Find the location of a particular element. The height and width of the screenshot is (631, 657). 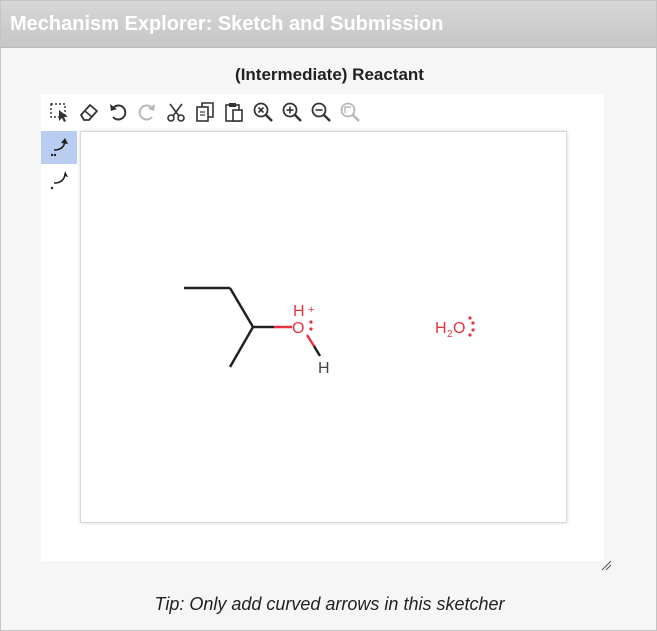

redo-icon is located at coordinates (146, 112).